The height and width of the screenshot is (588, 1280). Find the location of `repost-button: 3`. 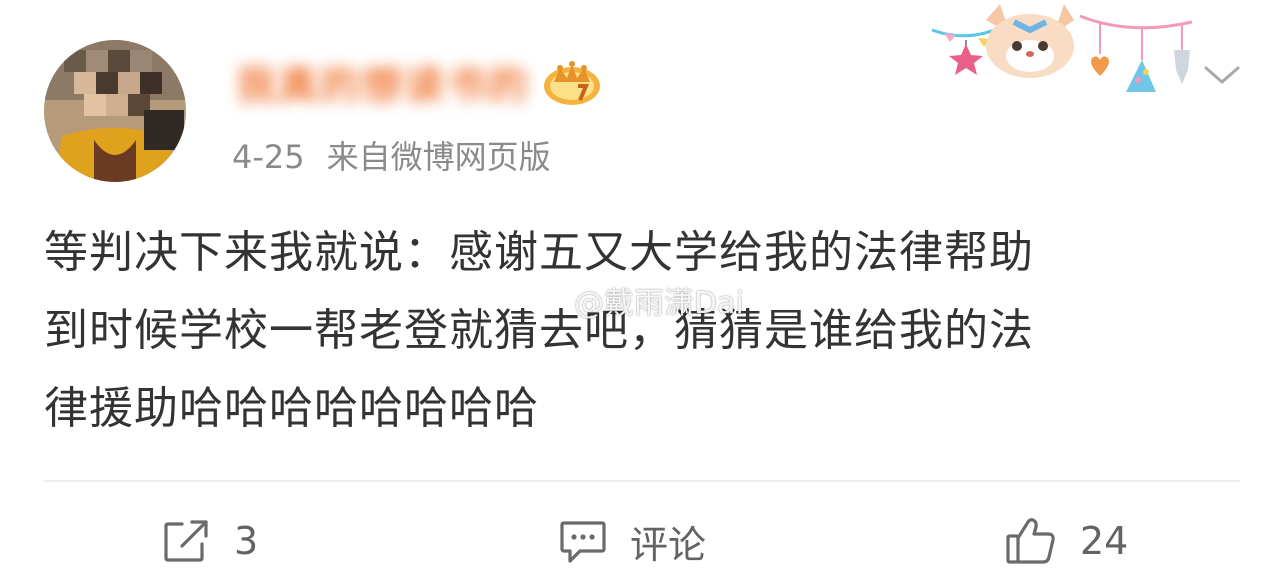

repost-button: 3 is located at coordinates (210, 541).